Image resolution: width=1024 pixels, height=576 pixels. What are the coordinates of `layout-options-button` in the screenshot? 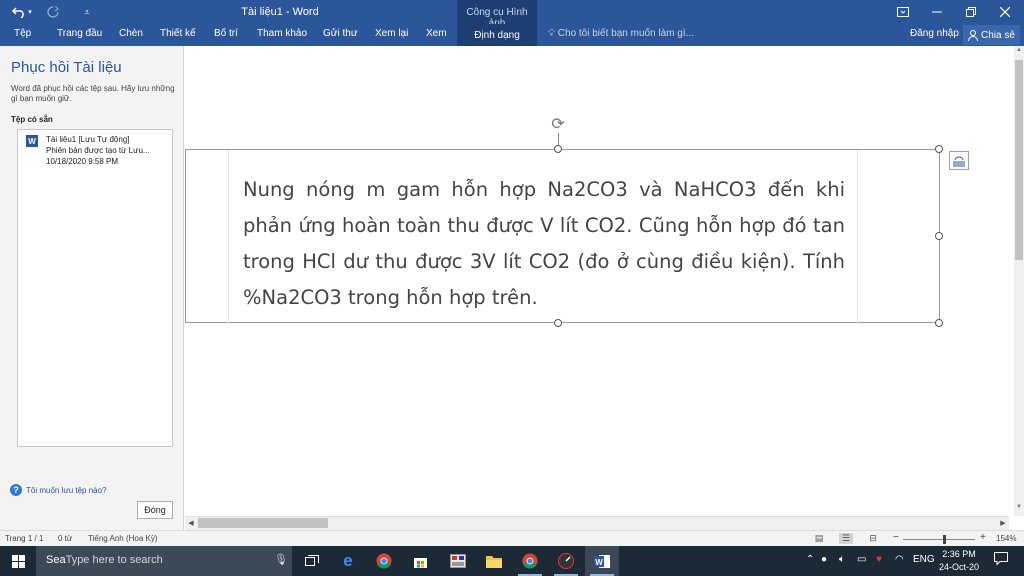 It's located at (959, 160).